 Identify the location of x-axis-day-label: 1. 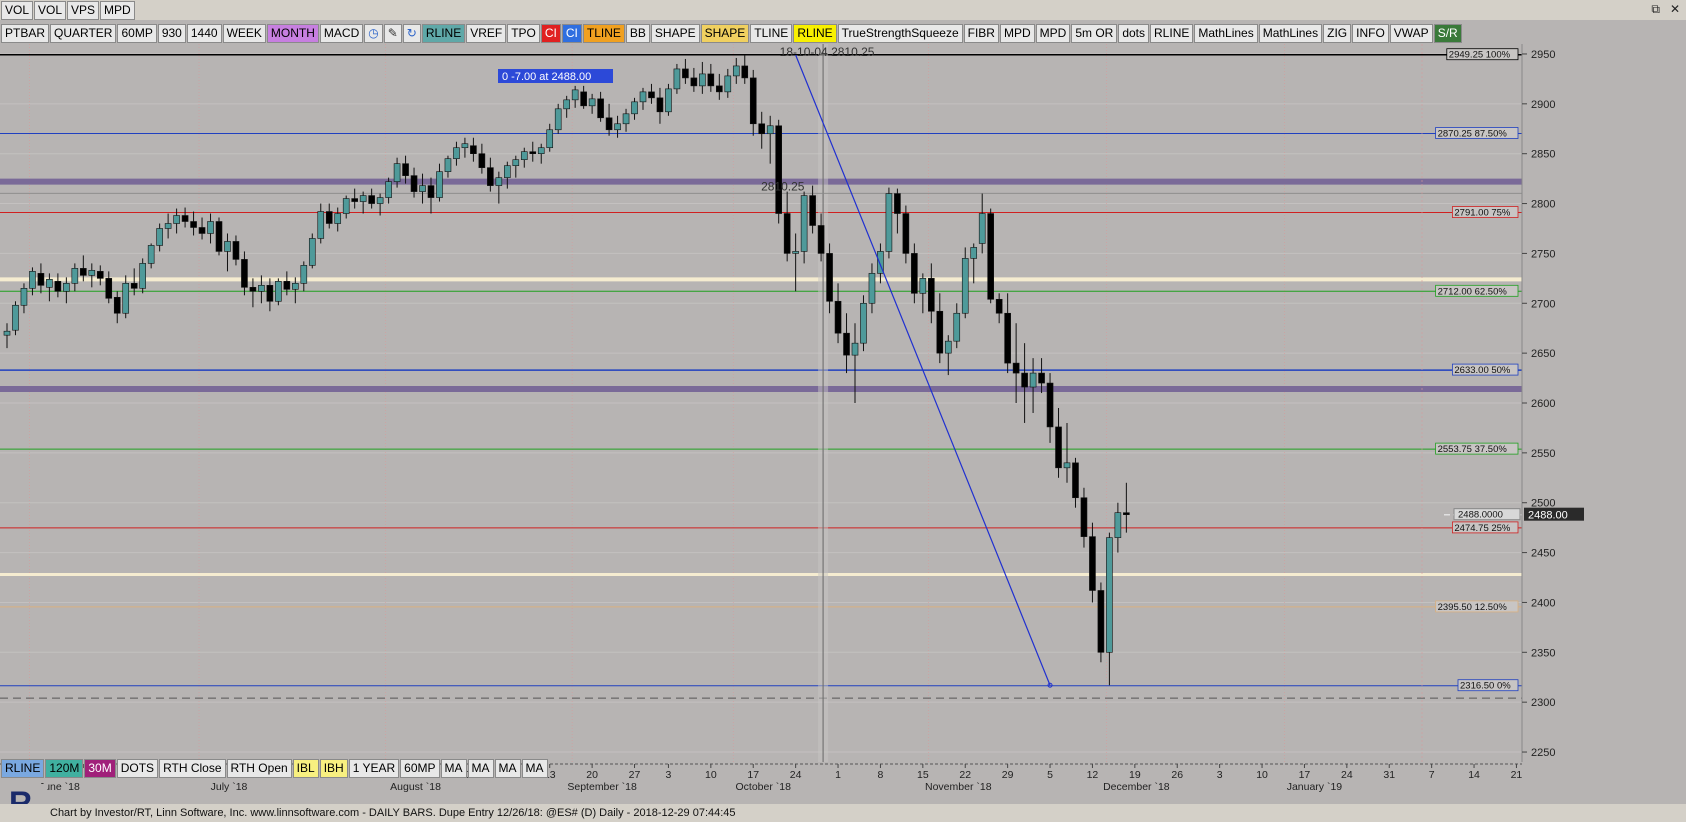
(838, 775).